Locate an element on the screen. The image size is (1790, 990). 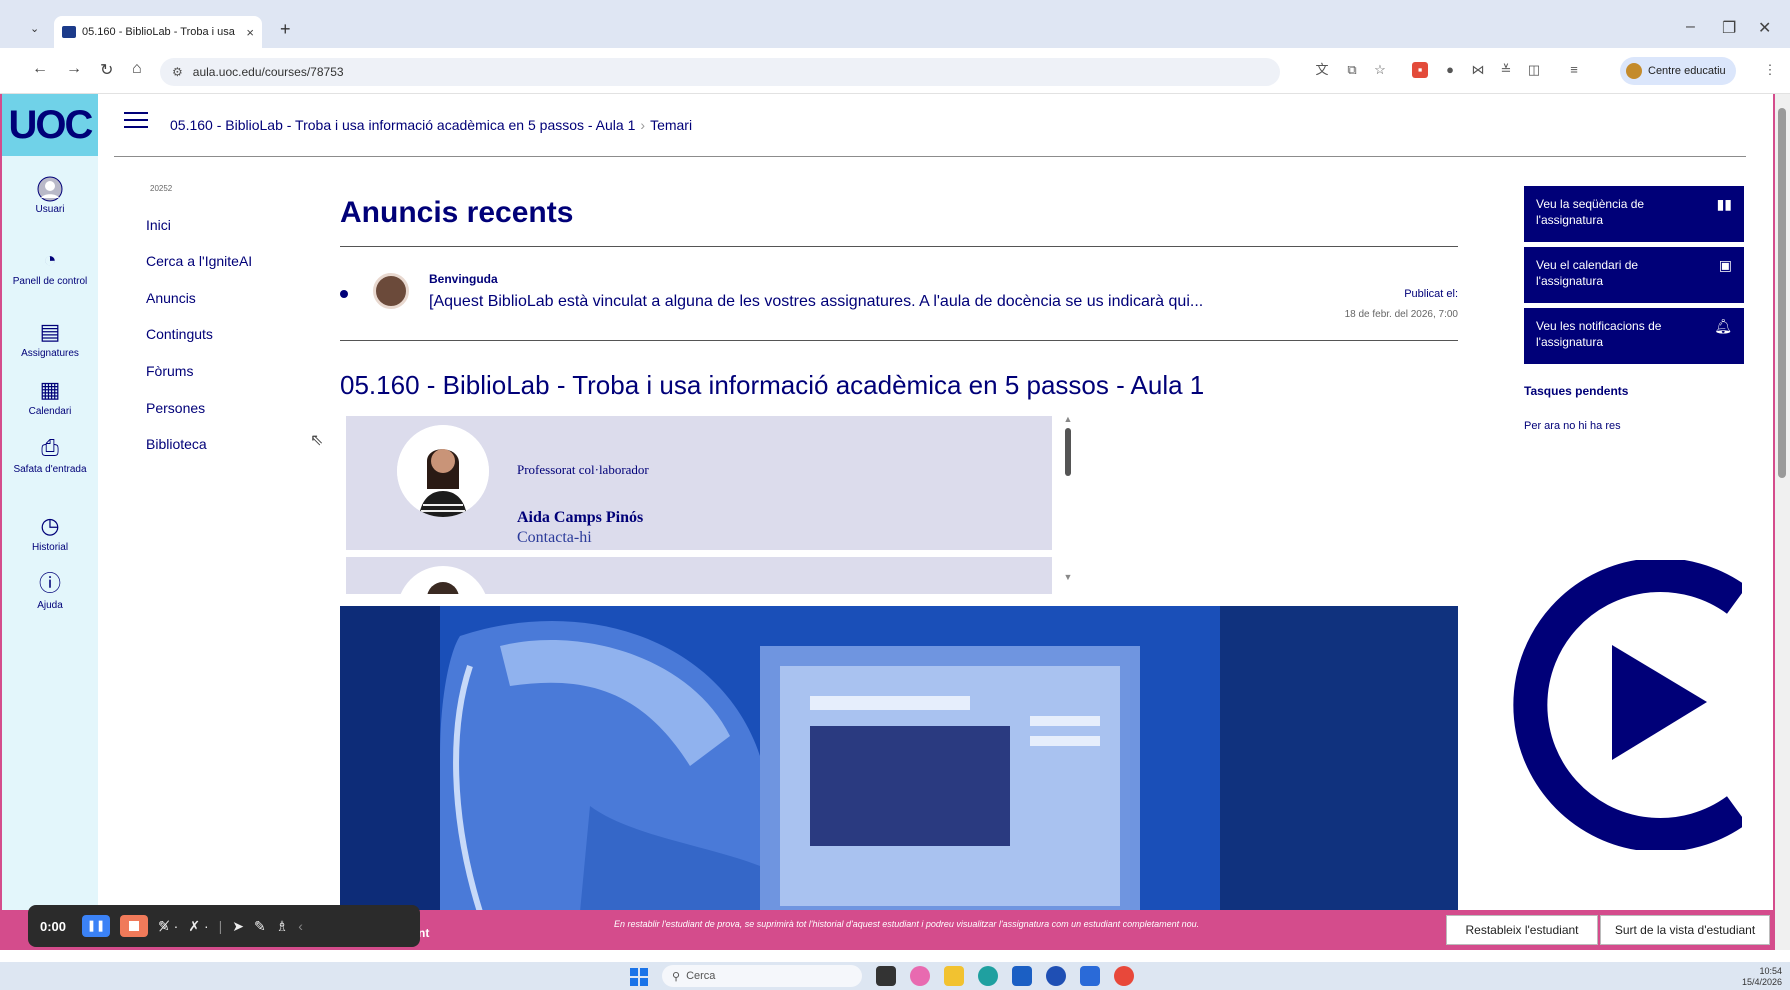
extension-circle-icon: ● is located at coordinates (1450, 70).